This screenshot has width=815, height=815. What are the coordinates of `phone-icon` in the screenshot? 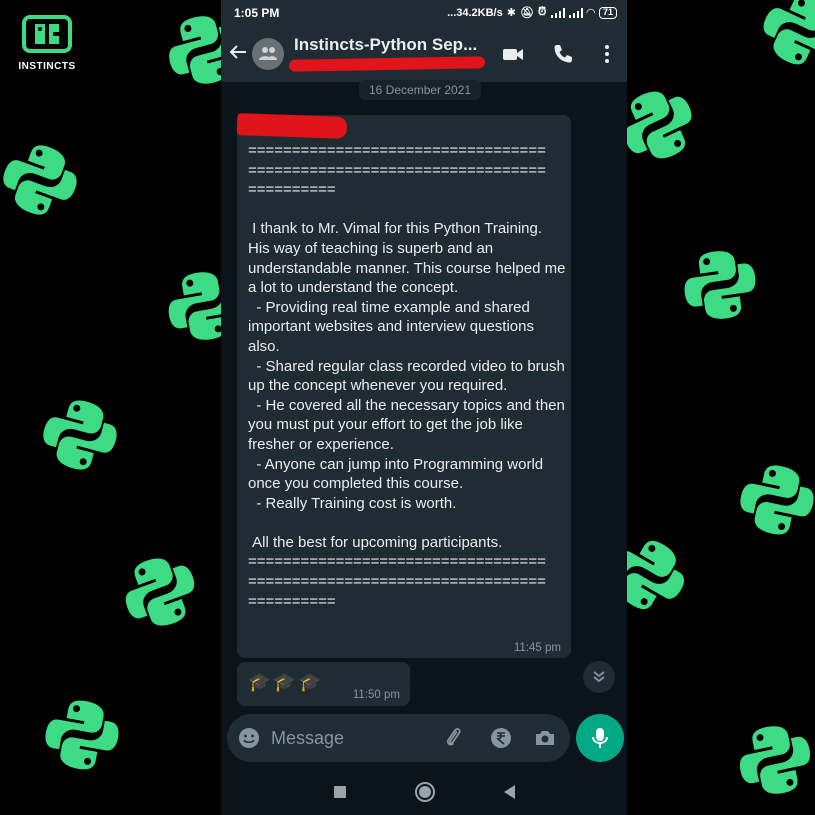 It's located at (563, 54).